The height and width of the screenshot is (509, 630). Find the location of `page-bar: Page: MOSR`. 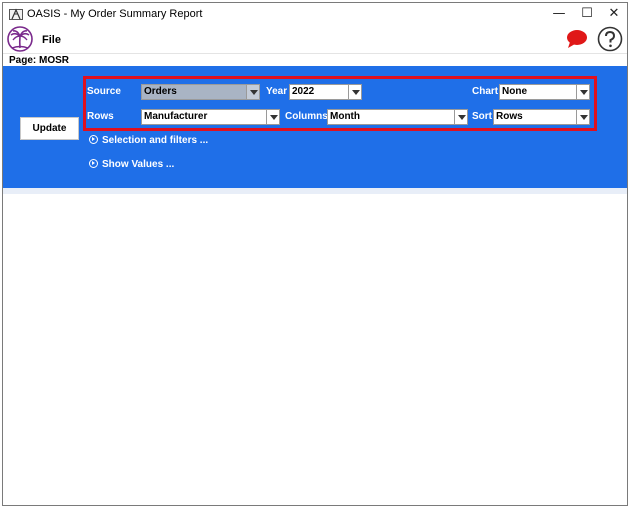

page-bar: Page: MOSR is located at coordinates (315, 59).